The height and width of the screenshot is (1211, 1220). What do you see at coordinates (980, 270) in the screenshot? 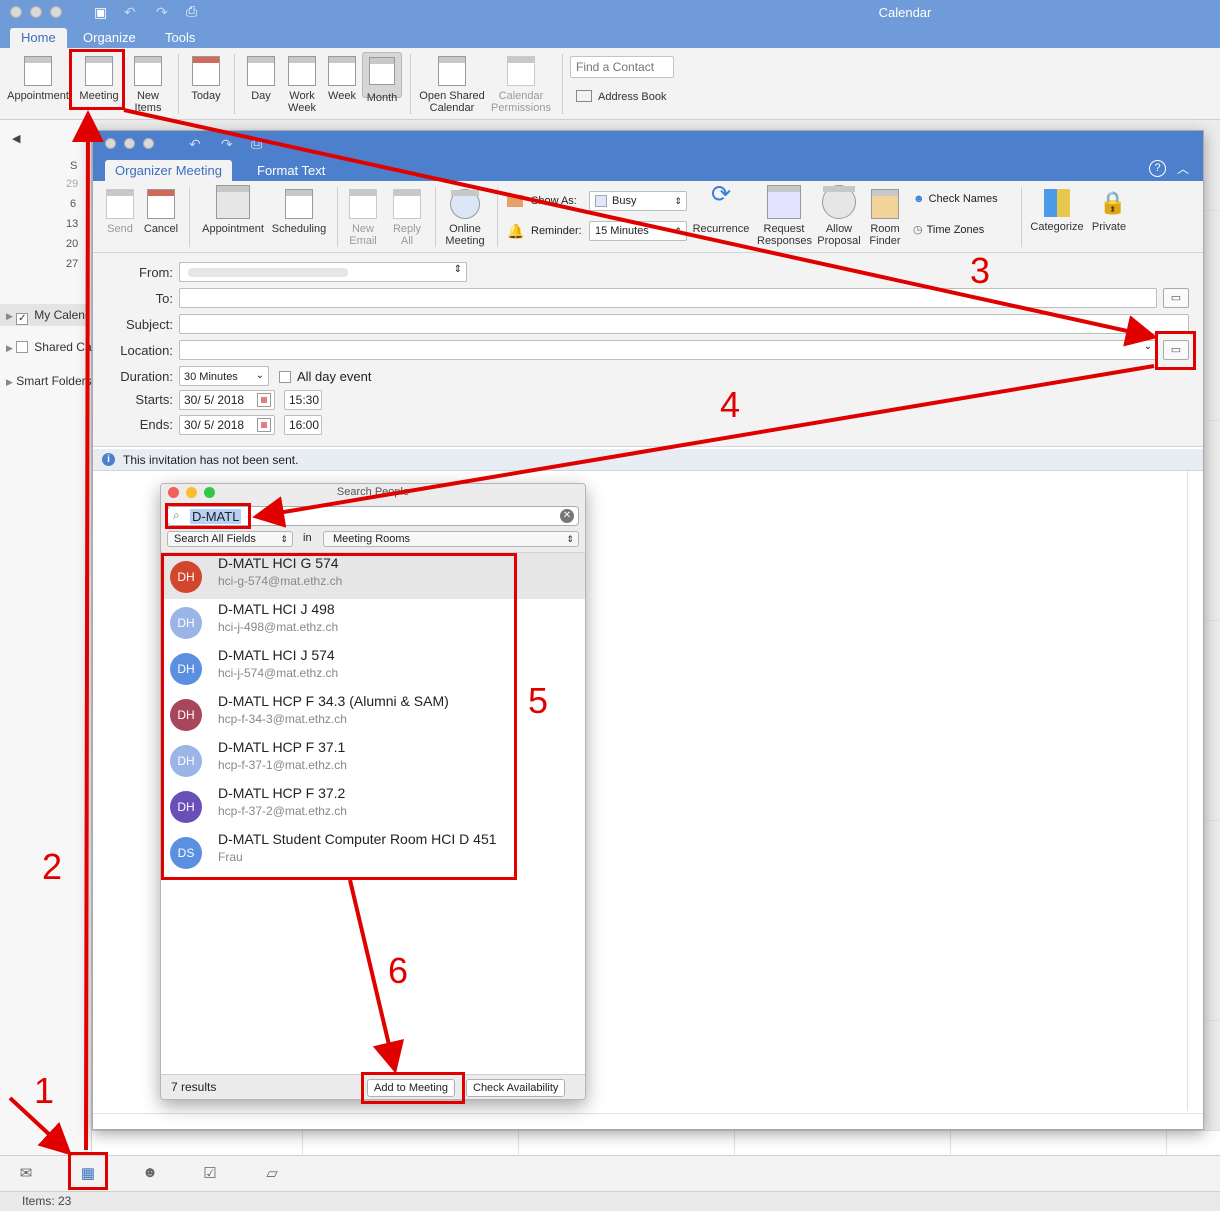
I see `step-number-3: 3` at bounding box center [980, 270].